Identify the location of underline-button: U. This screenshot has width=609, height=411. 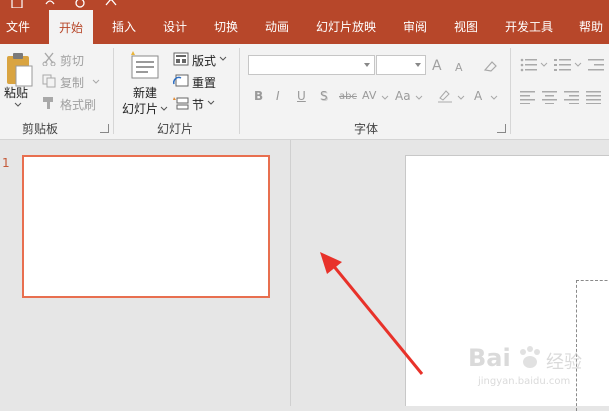
(301, 96).